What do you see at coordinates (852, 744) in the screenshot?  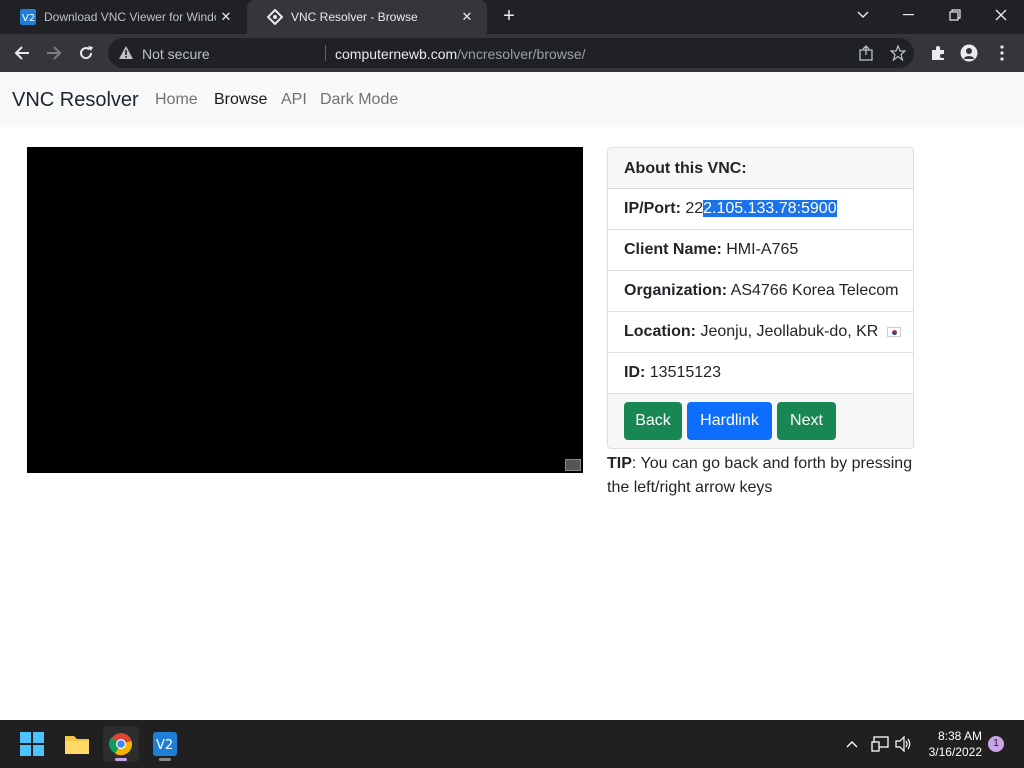 I see `chevron-up-icon` at bounding box center [852, 744].